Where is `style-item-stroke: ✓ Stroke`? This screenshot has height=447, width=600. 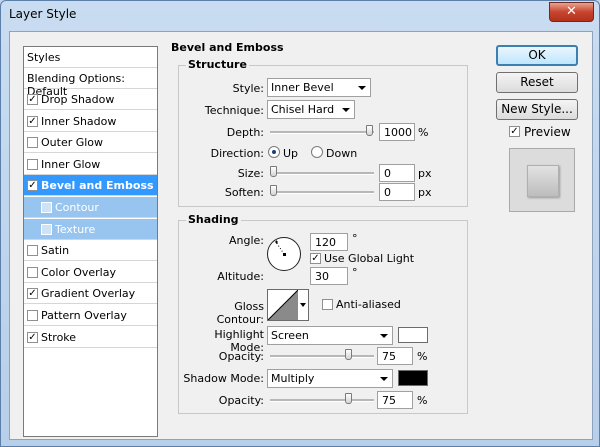 style-item-stroke: ✓ Stroke is located at coordinates (90, 337).